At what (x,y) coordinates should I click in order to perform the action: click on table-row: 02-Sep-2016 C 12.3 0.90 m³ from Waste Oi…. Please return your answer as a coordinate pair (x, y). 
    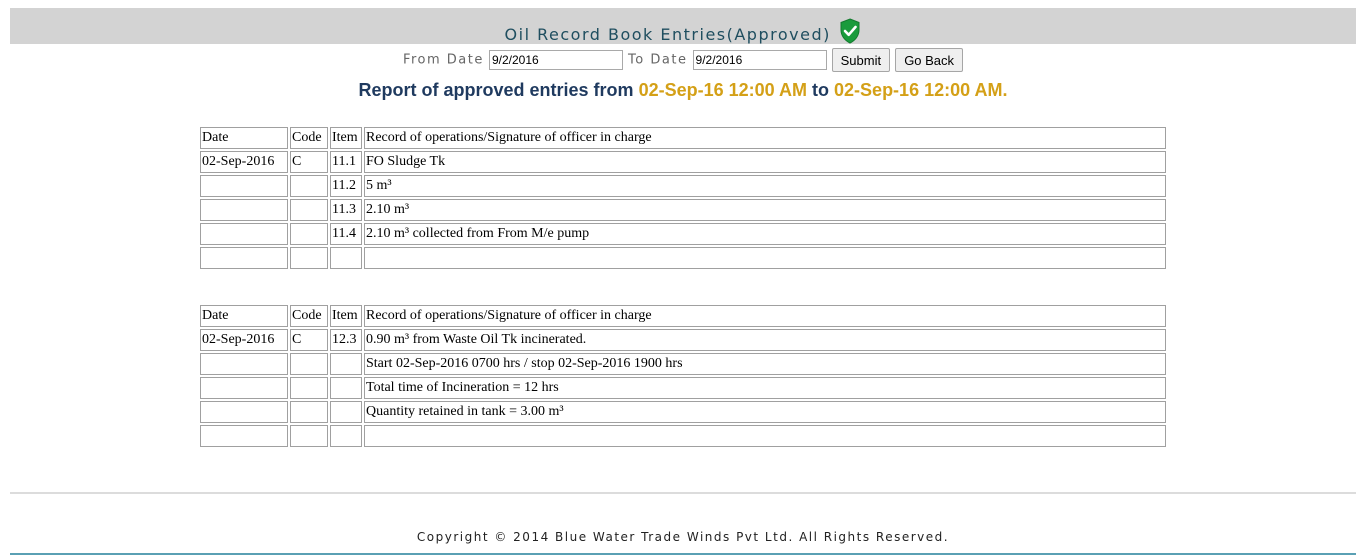
    Looking at the image, I should click on (683, 340).